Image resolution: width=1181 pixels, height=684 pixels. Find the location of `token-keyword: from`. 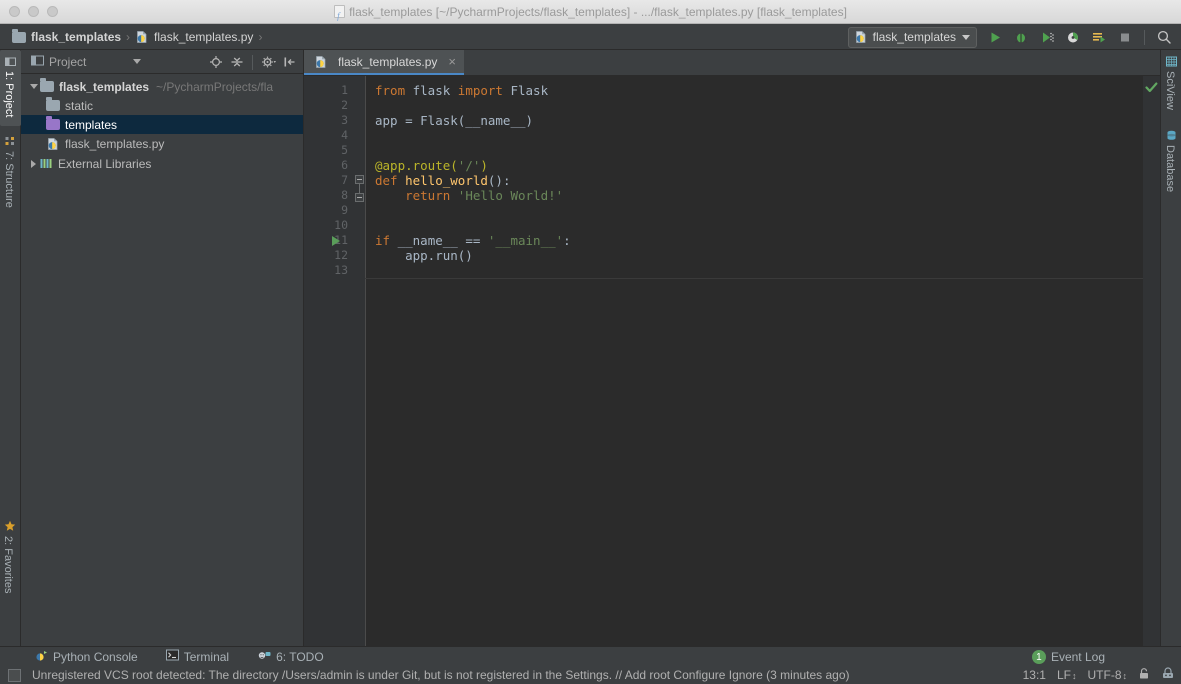

token-keyword: from is located at coordinates (390, 90).